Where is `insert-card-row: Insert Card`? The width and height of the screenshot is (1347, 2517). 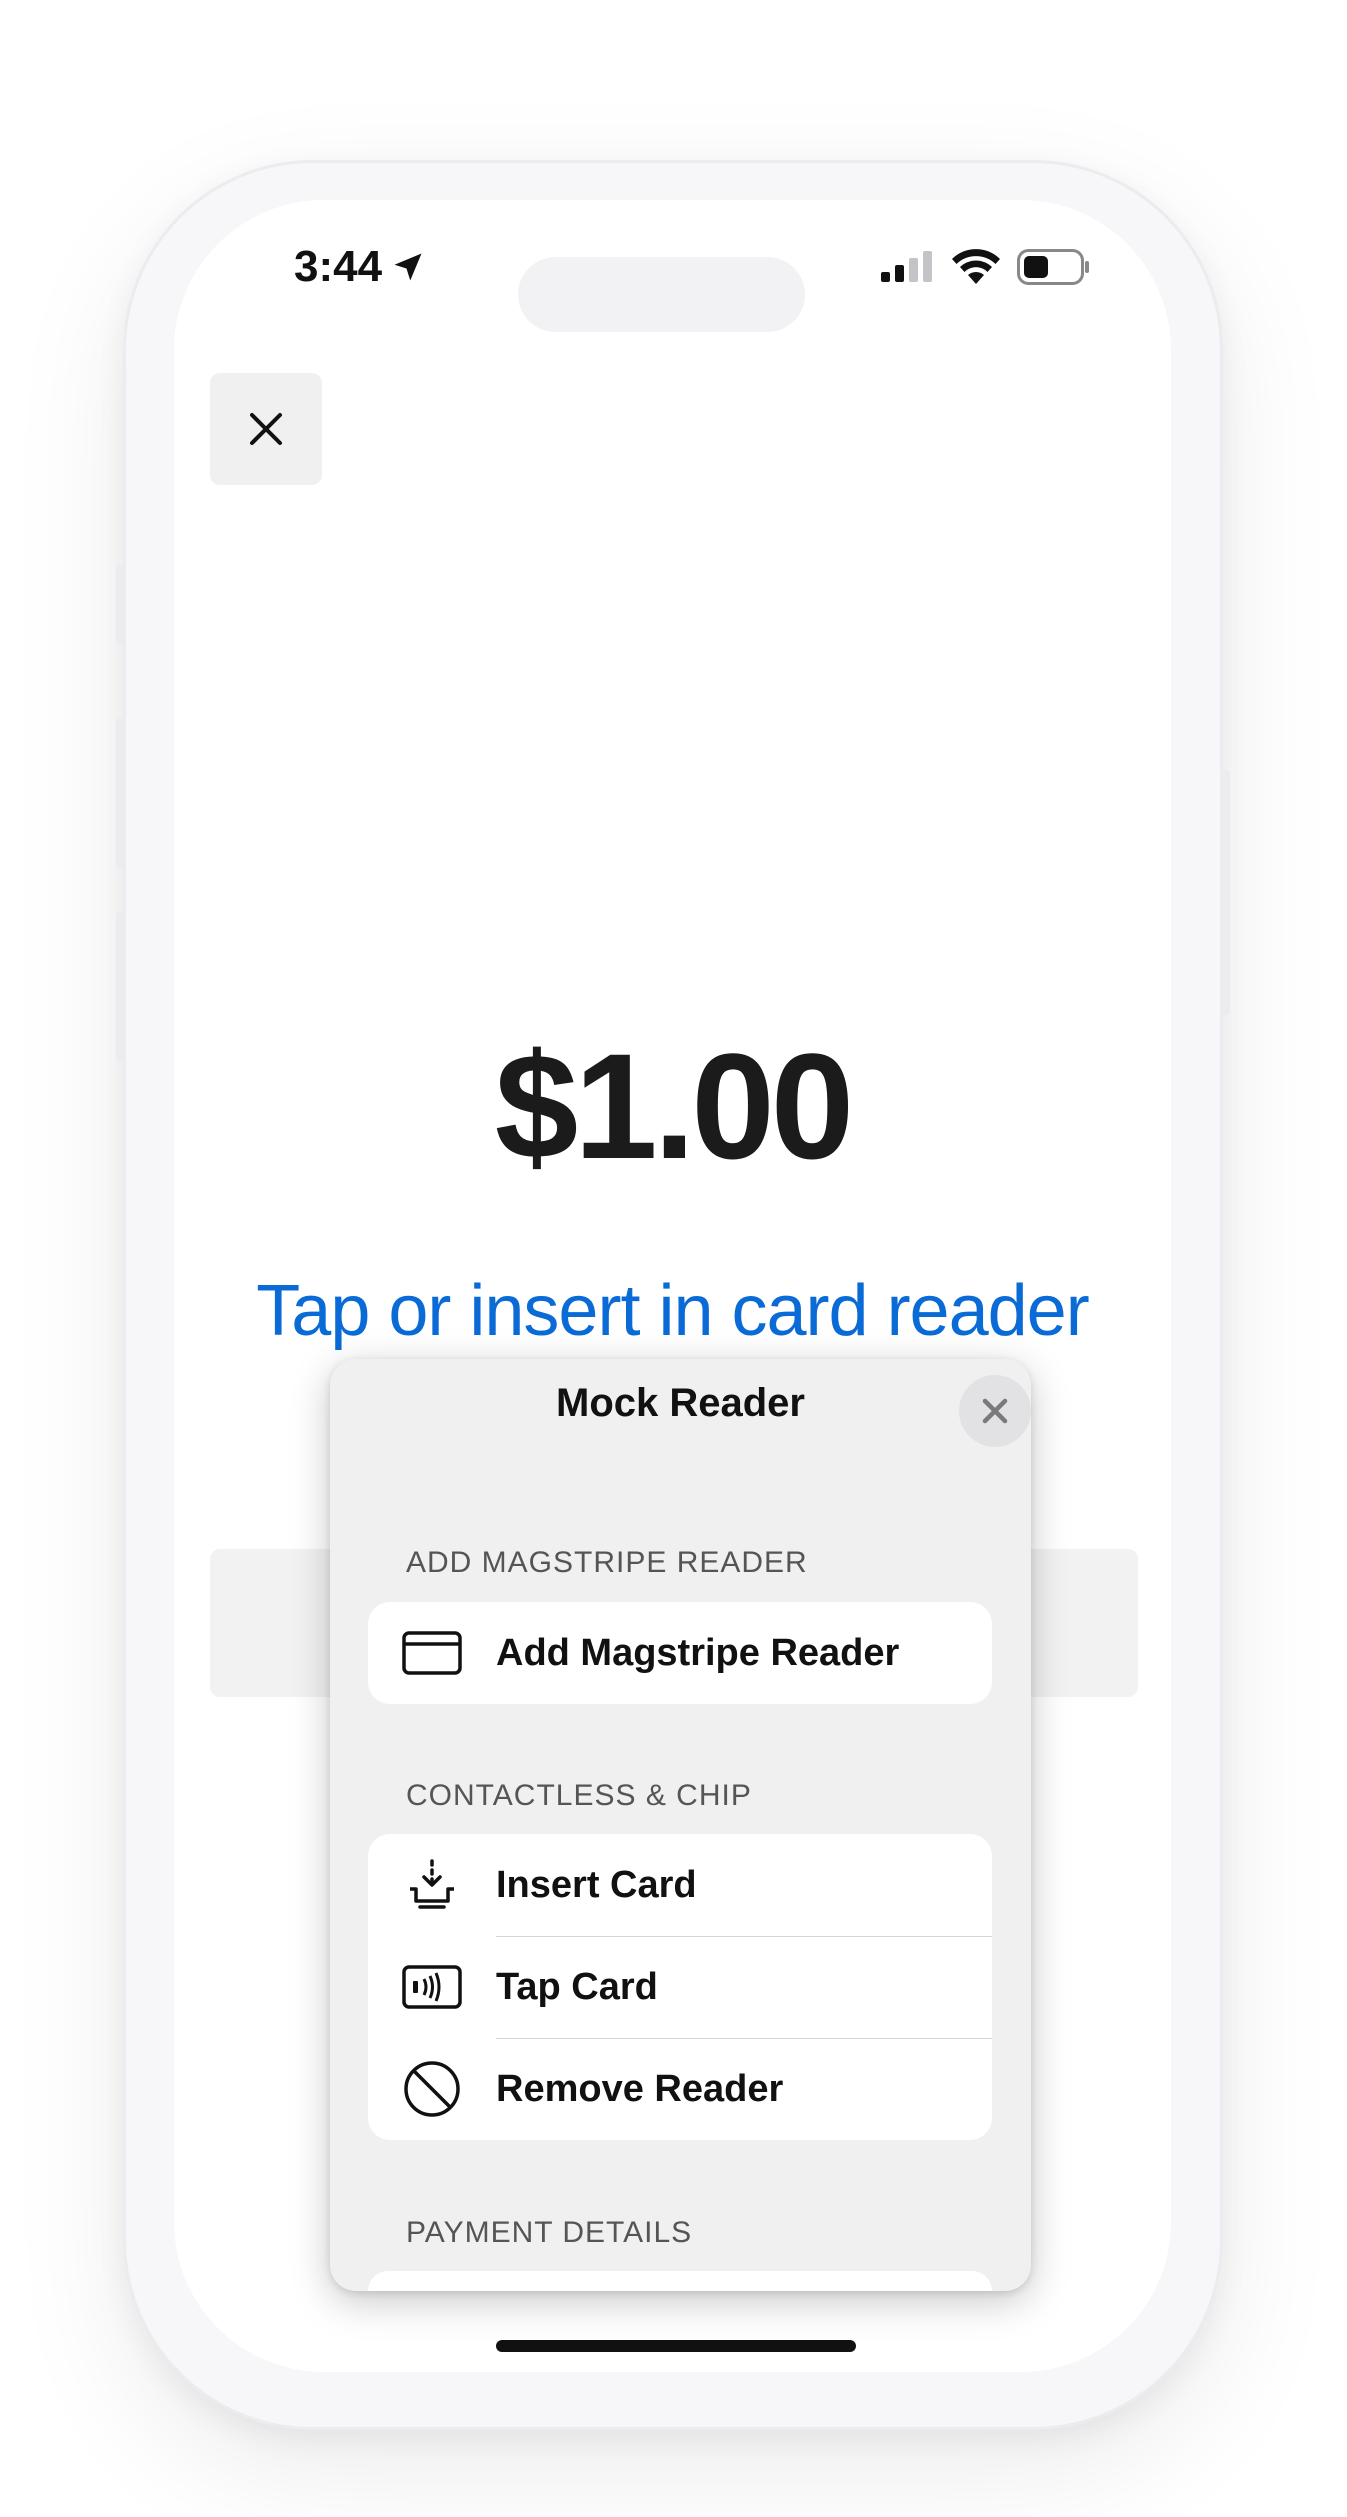
insert-card-row: Insert Card is located at coordinates (680, 1885).